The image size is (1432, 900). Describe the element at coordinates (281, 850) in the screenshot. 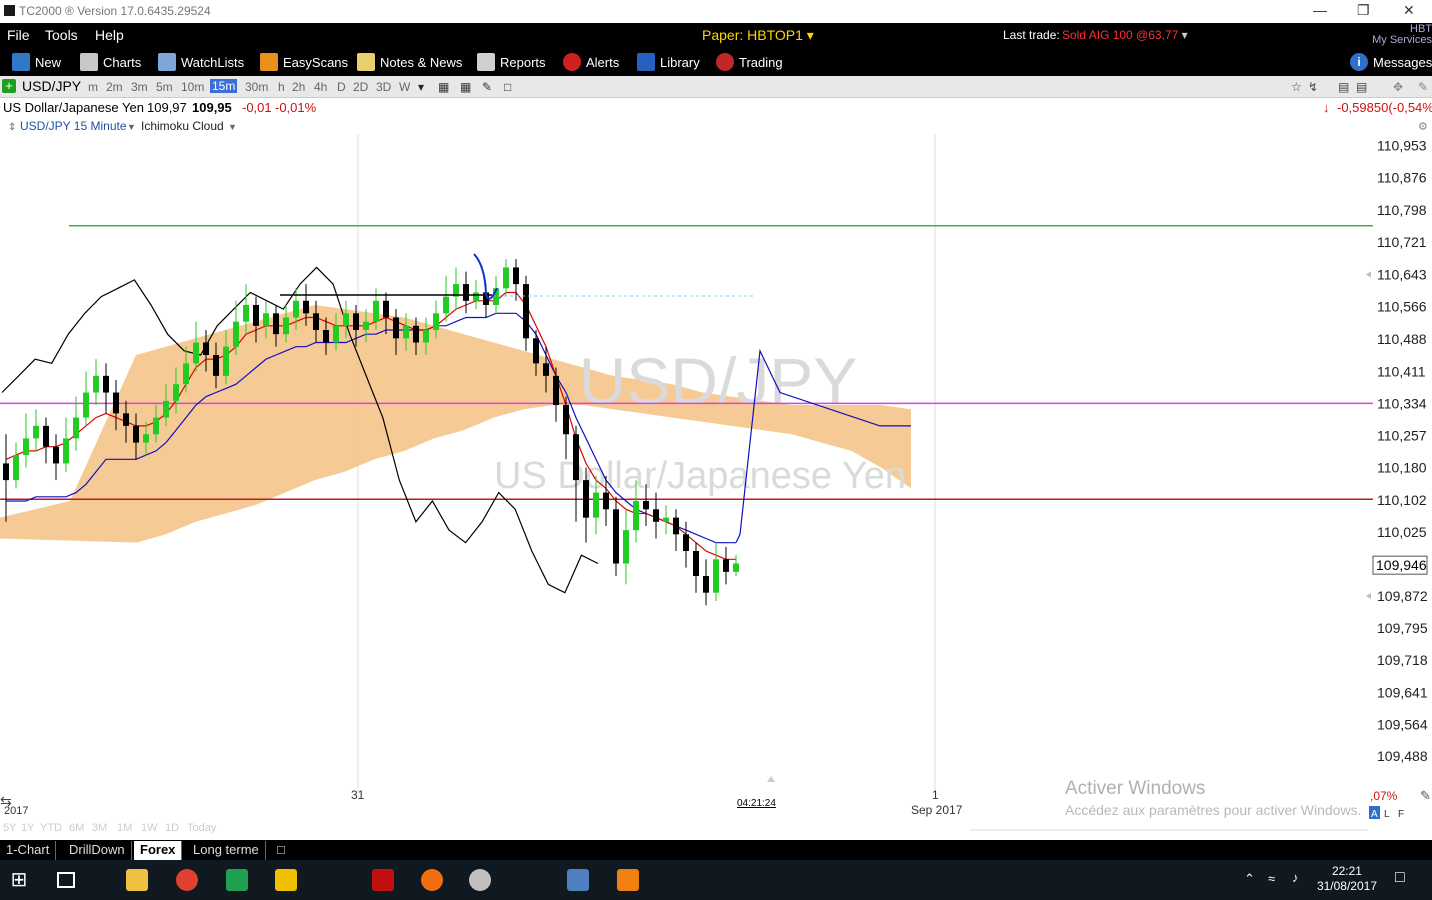

I see `new-tab-icon: □` at that location.